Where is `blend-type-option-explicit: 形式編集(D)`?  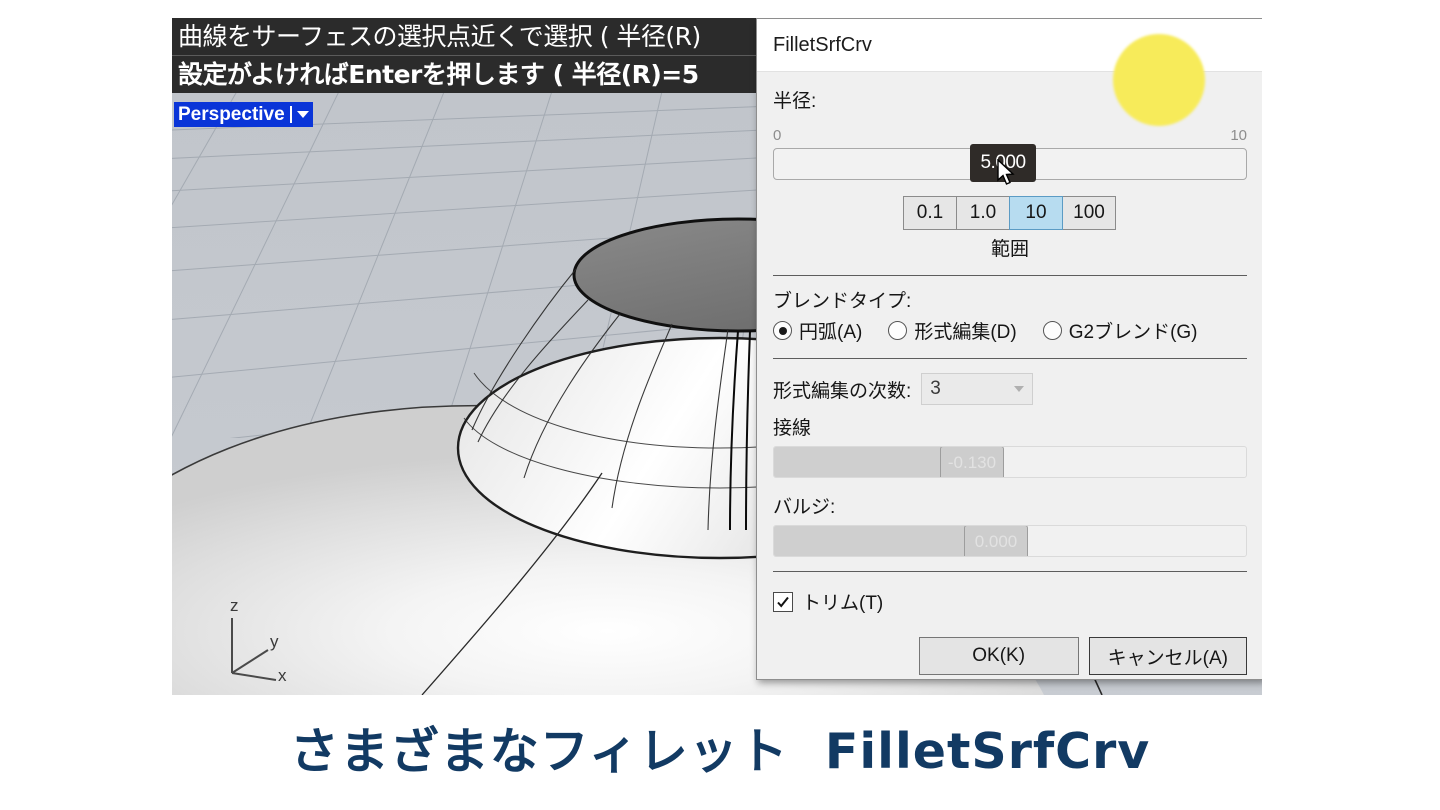 blend-type-option-explicit: 形式編集(D) is located at coordinates (952, 330).